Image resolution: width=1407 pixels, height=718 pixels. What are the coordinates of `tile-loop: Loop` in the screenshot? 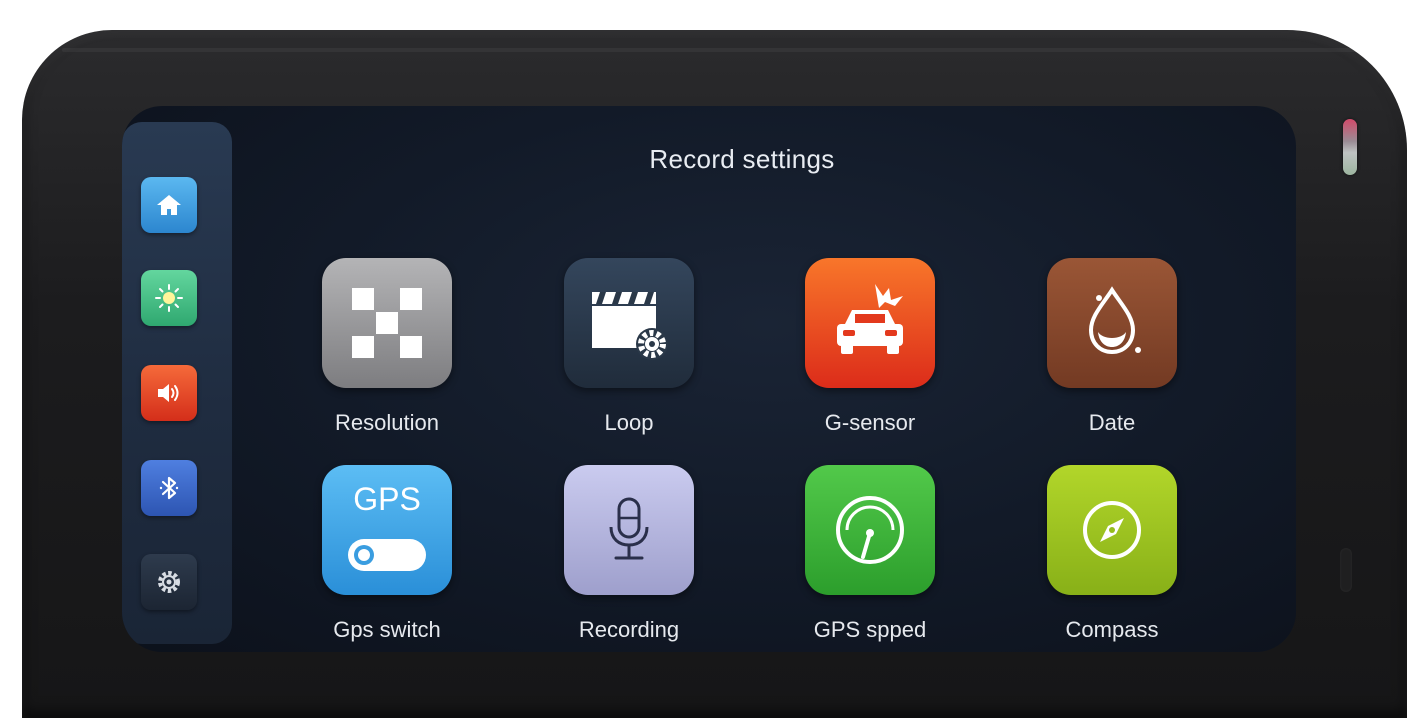 It's located at (629, 347).